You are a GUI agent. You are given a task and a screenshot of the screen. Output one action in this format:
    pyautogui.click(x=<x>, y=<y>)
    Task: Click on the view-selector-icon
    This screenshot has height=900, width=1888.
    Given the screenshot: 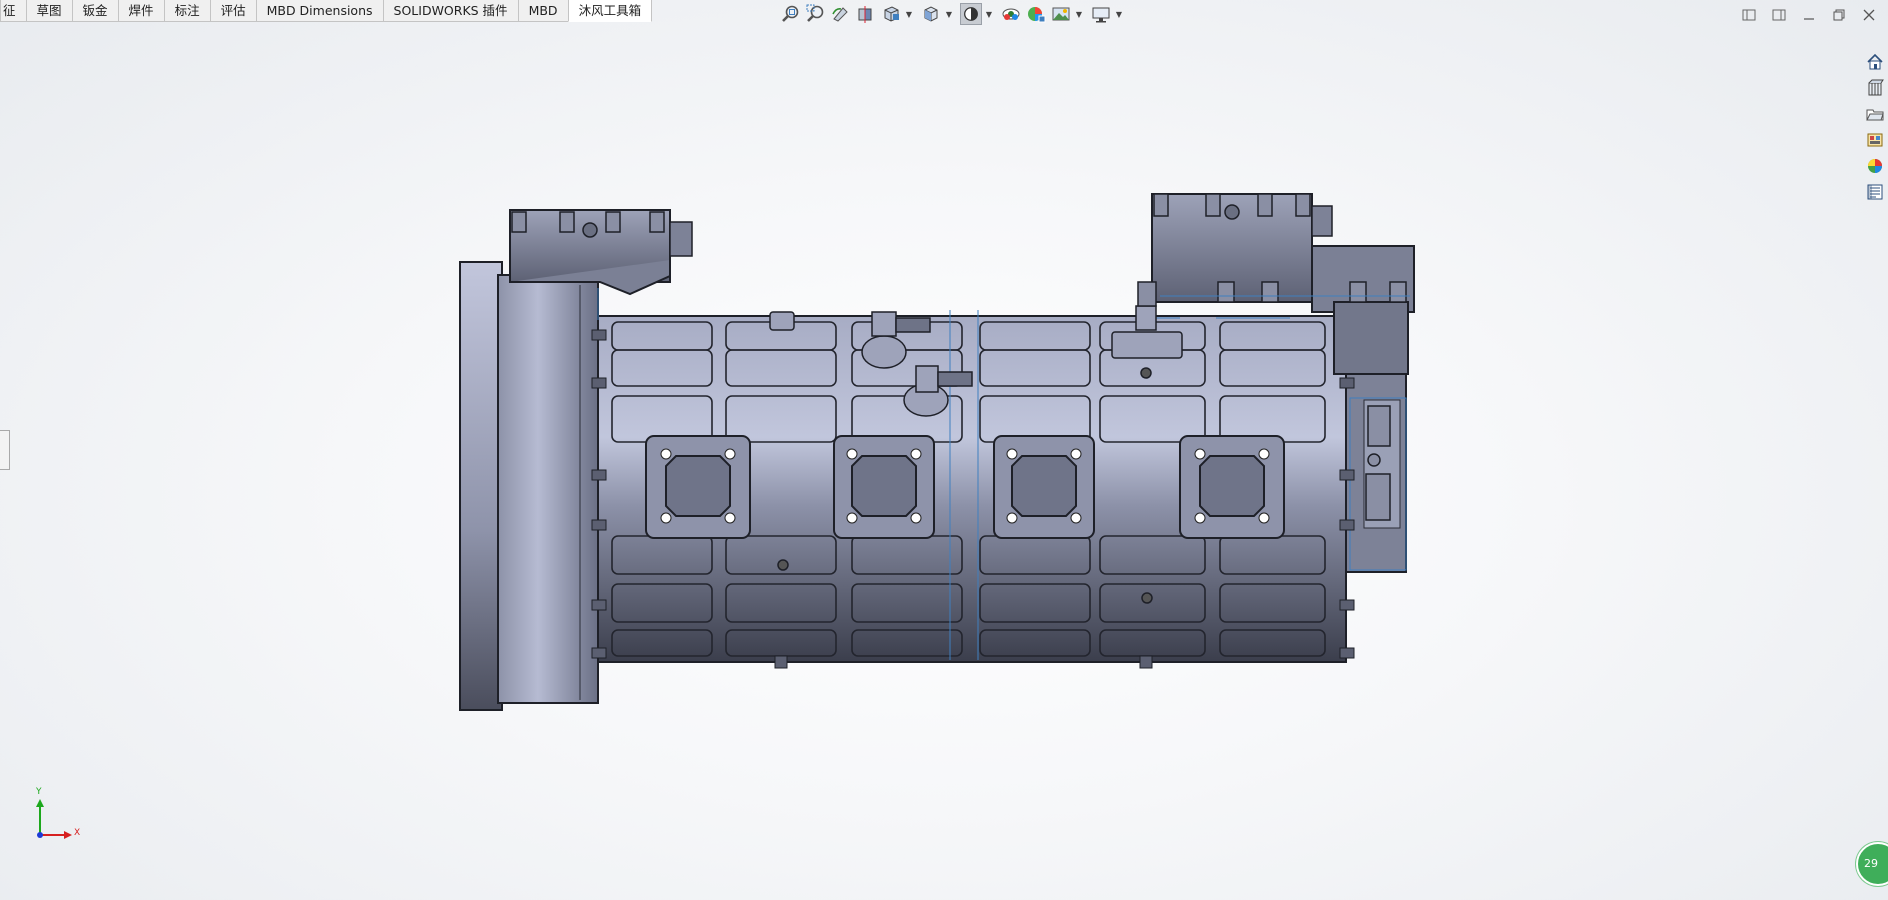 What is the action you would take?
    pyautogui.click(x=931, y=14)
    